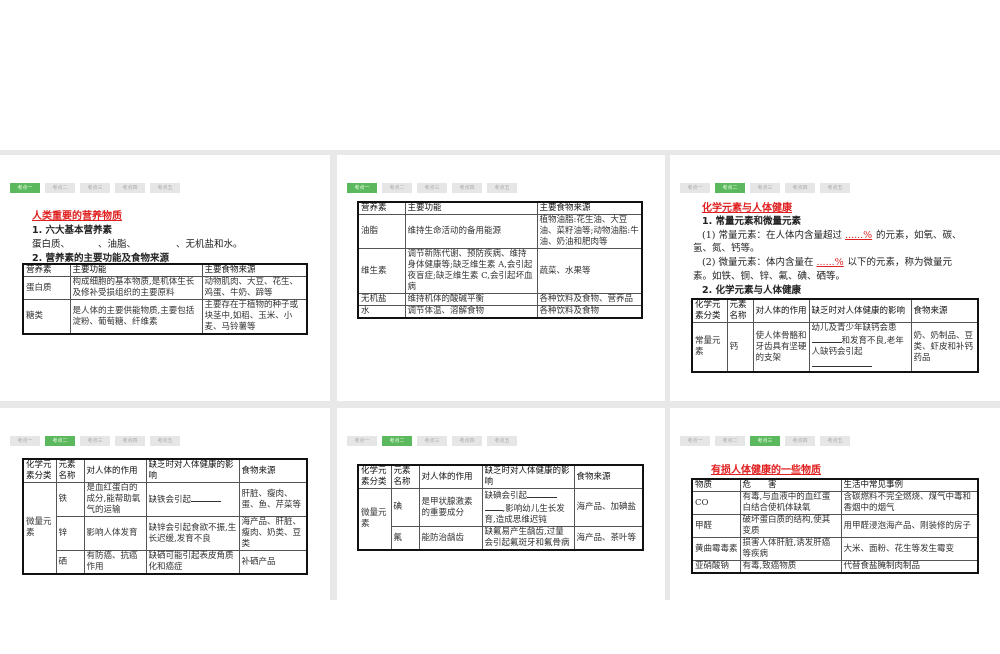  I want to click on section-title: 化学元素与人体健康, so click(747, 208).